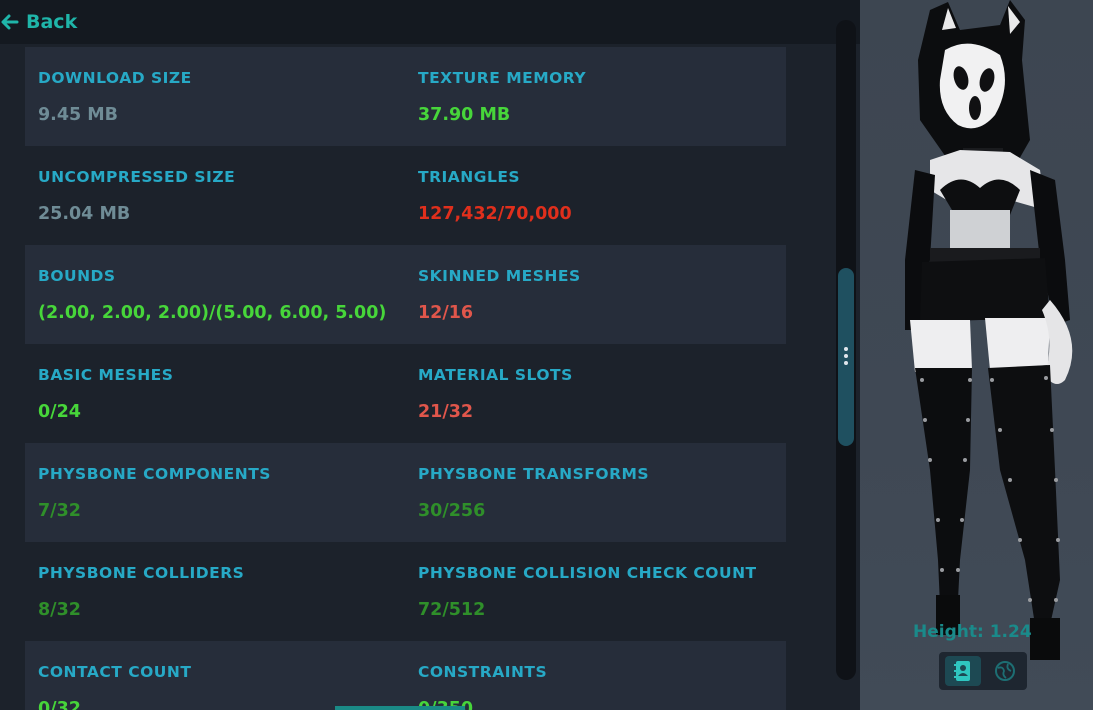  What do you see at coordinates (587, 573) in the screenshot?
I see `stat-label: PHYSBONE COLLISION CHECK COUNT` at bounding box center [587, 573].